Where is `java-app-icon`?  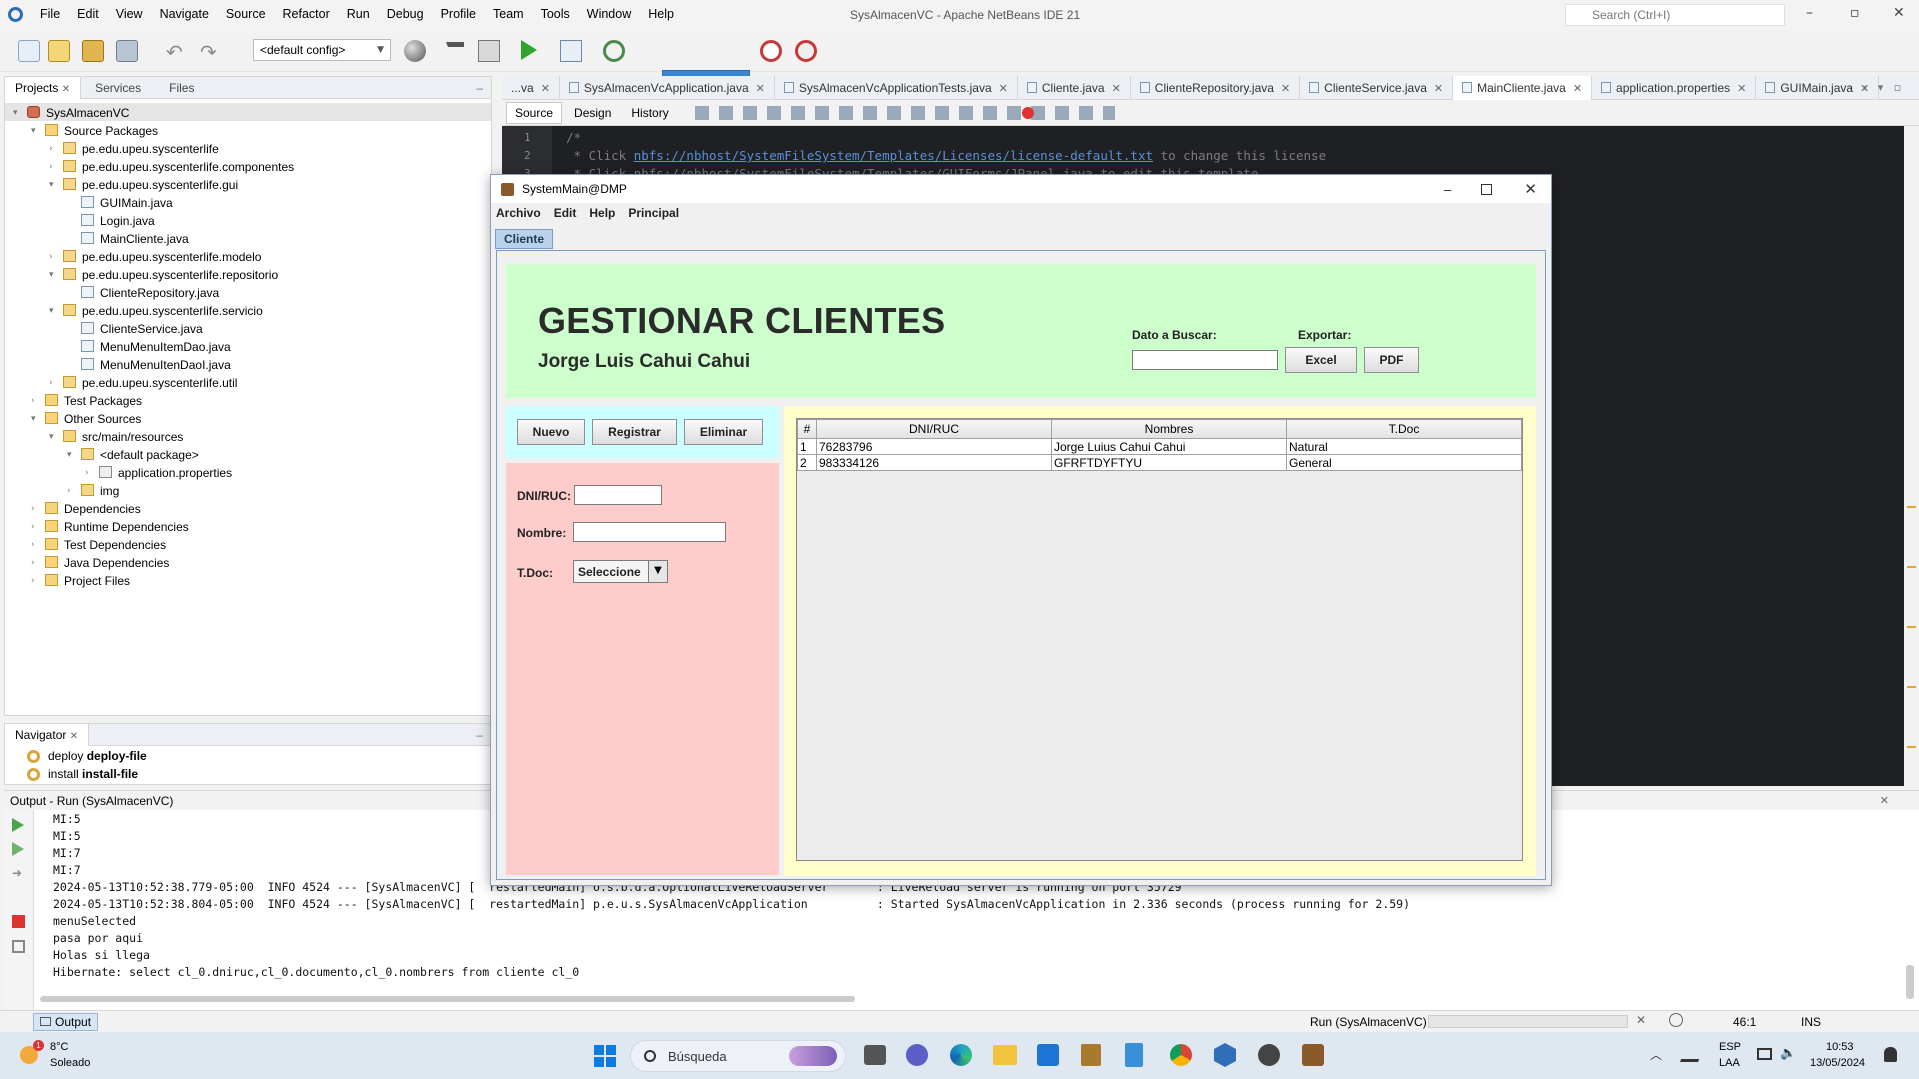 java-app-icon is located at coordinates (1313, 1055).